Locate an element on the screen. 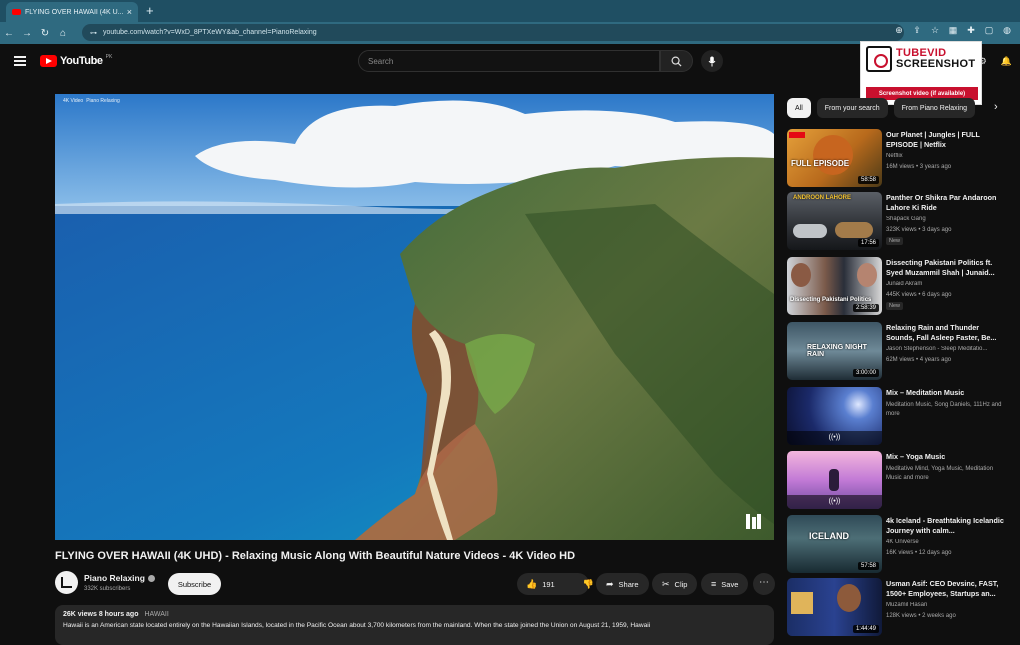 The width and height of the screenshot is (1020, 645). thumbnail: 1:44:49 is located at coordinates (834, 607).